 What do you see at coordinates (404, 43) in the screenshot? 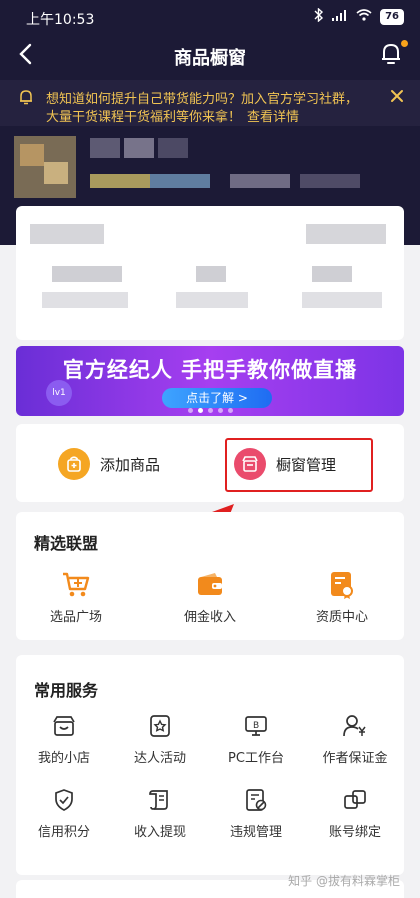
I see `notification-dot` at bounding box center [404, 43].